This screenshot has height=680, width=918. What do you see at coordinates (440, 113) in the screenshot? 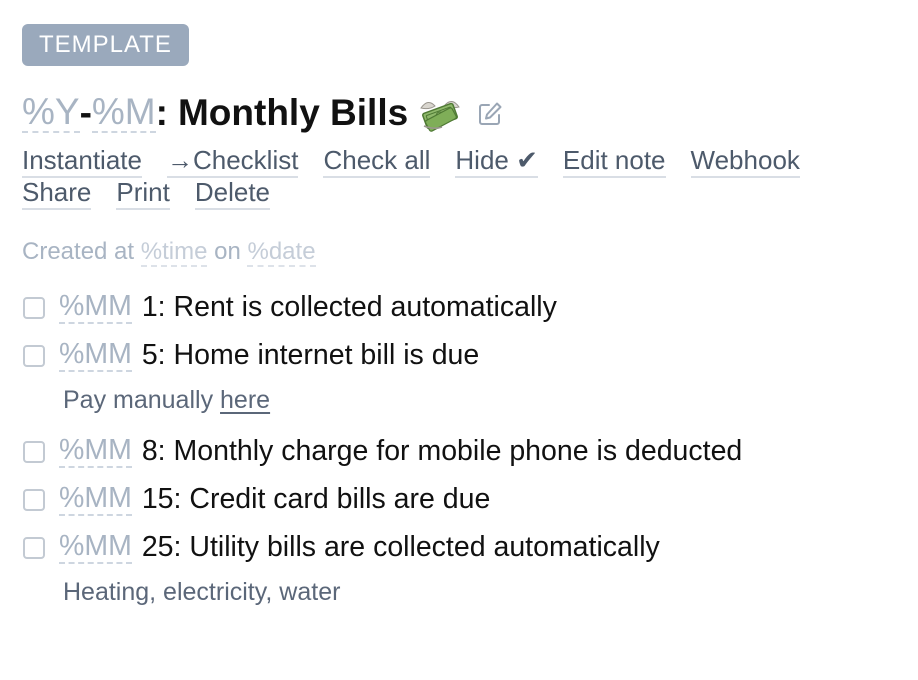
I see `money-with-wings-icon` at bounding box center [440, 113].